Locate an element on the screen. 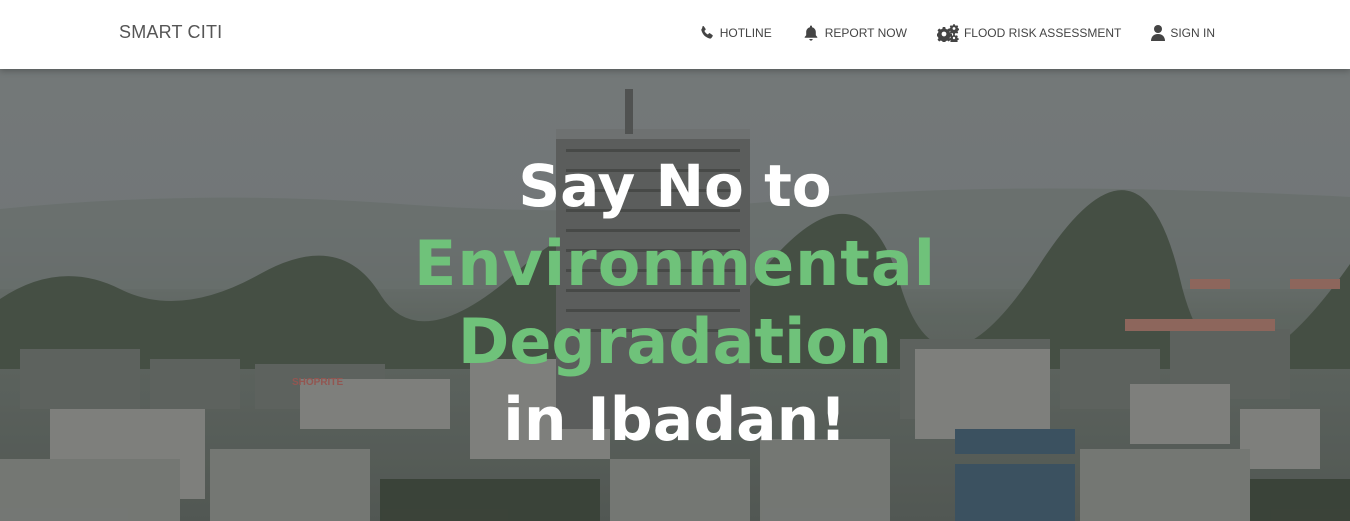 Image resolution: width=1350 pixels, height=521 pixels. nav-label-sign-in: SIGN IN is located at coordinates (1192, 33).